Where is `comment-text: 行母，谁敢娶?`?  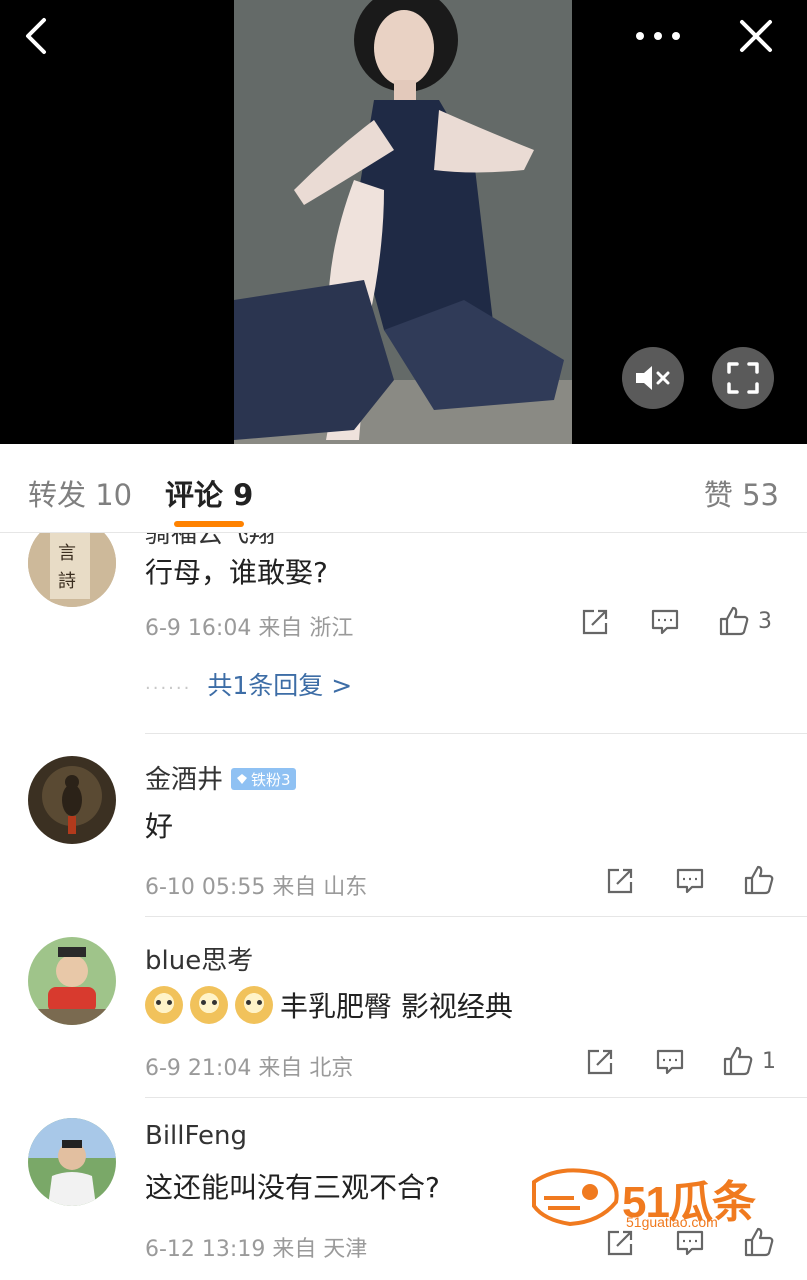
comment-text: 行母，谁敢娶? is located at coordinates (236, 572).